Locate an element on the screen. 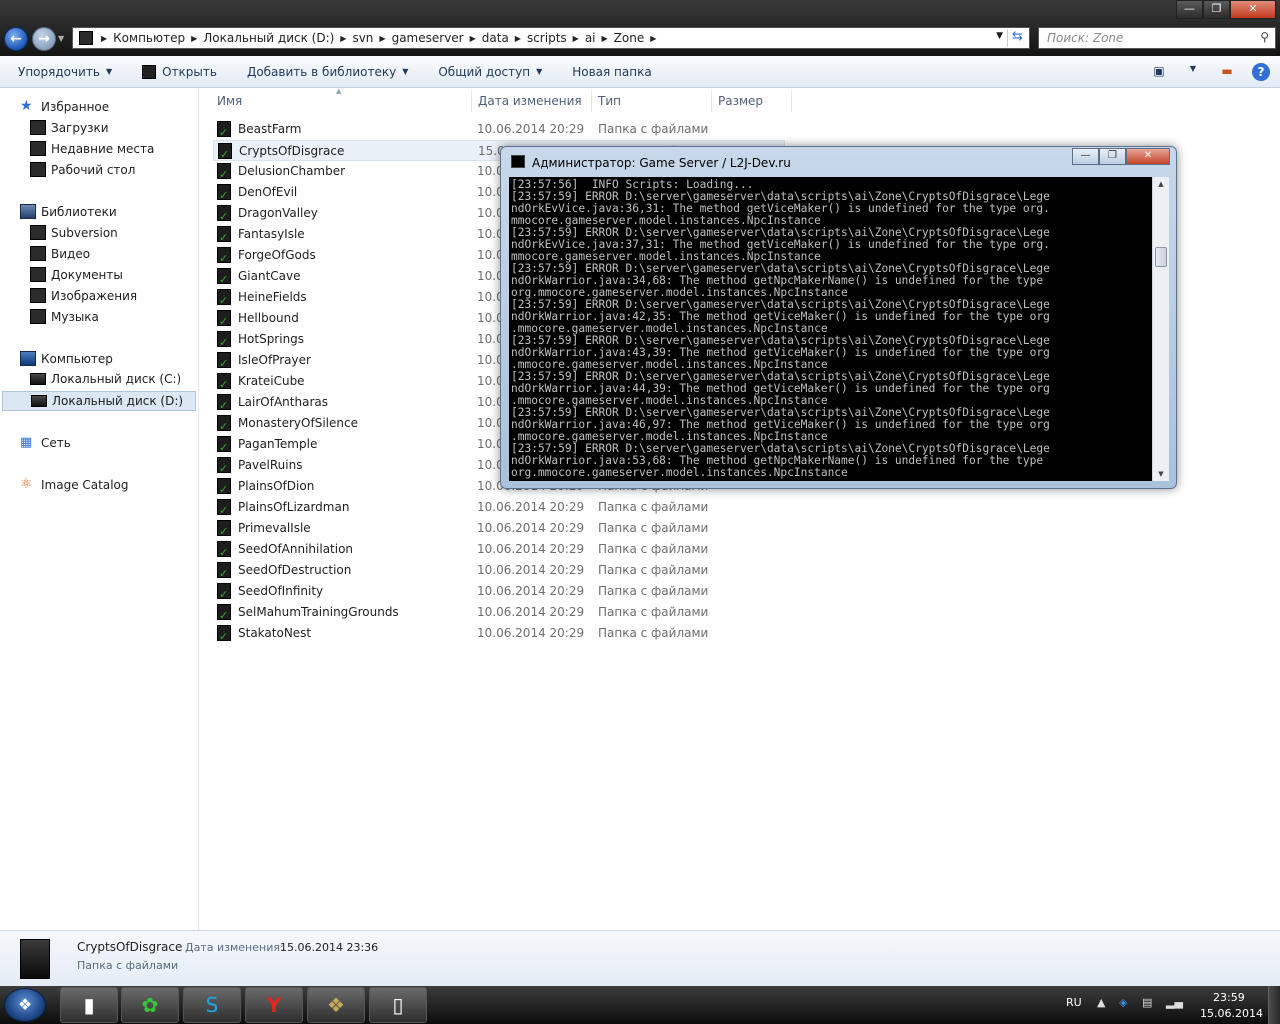 The width and height of the screenshot is (1280, 1024). breadcrumb-item: gameserver is located at coordinates (428, 38).